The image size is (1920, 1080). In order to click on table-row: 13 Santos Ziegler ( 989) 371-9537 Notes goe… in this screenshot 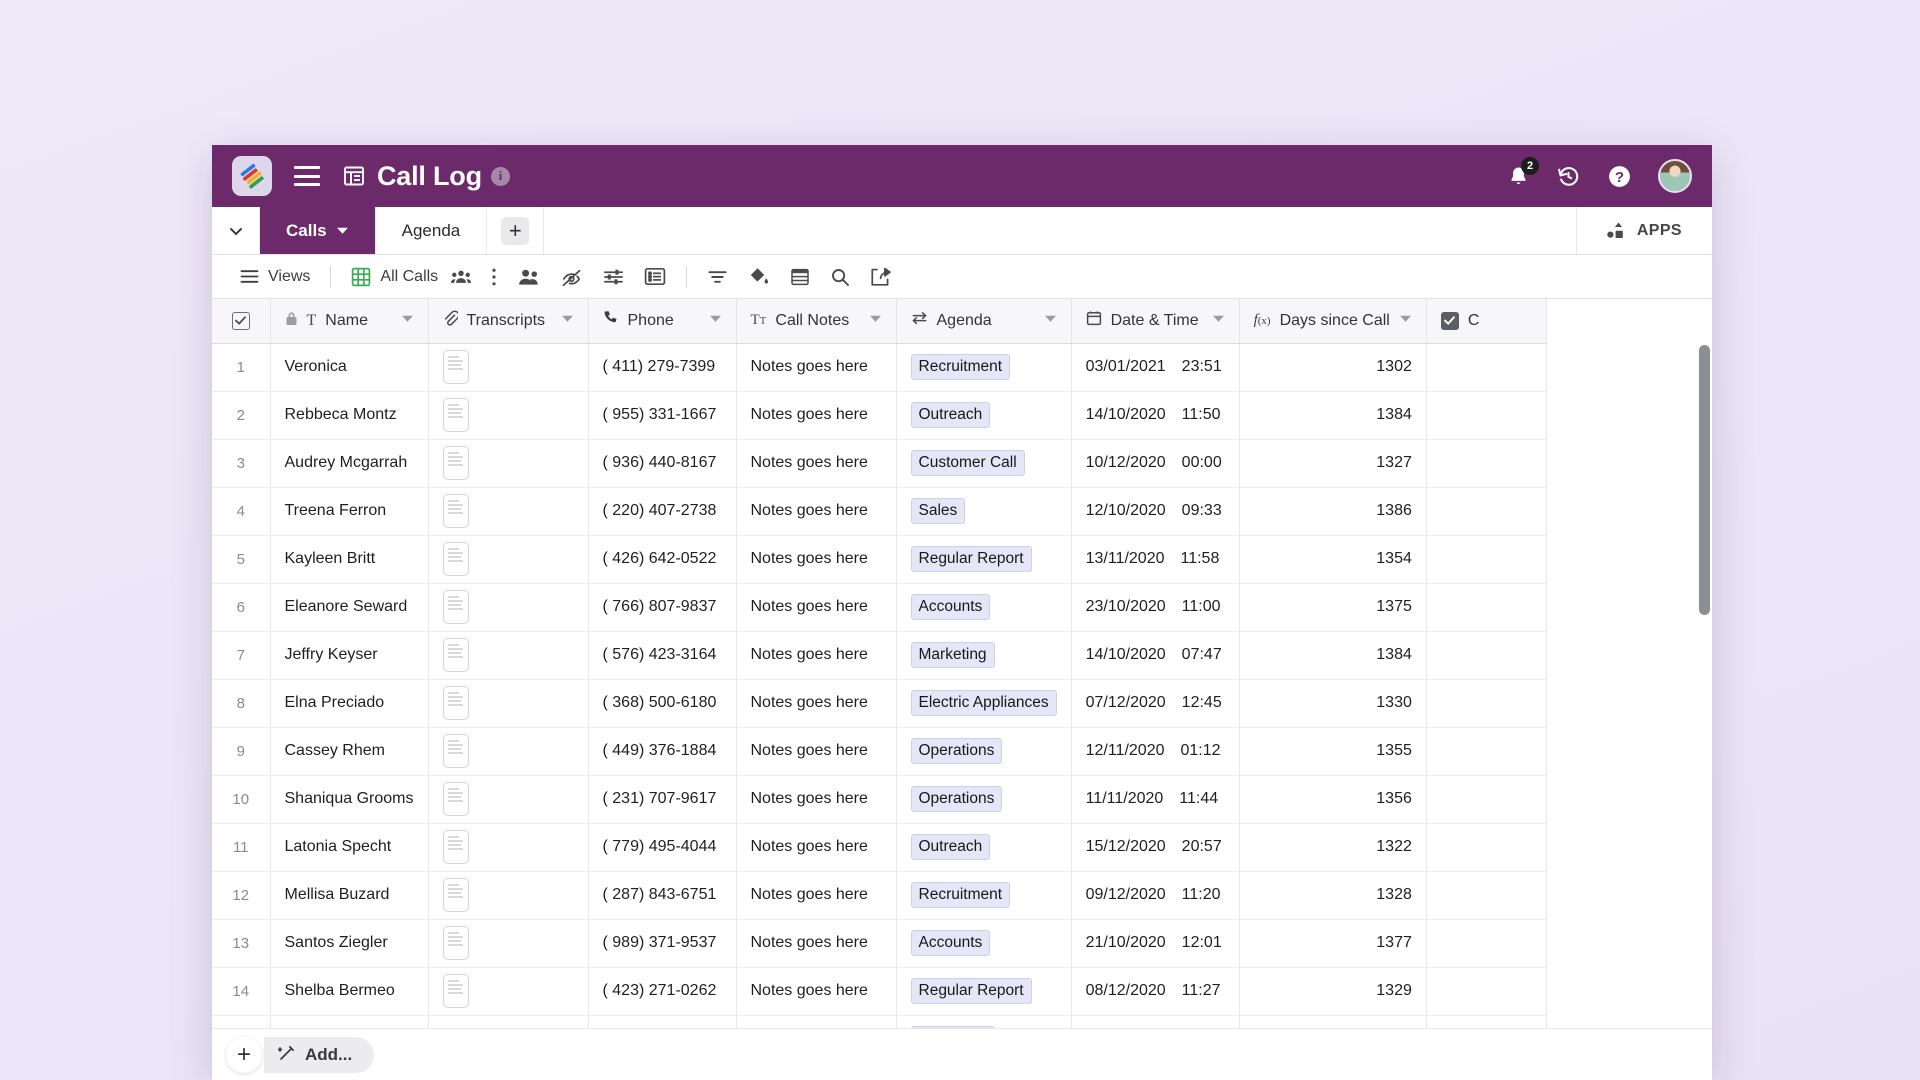, I will do `click(879, 943)`.